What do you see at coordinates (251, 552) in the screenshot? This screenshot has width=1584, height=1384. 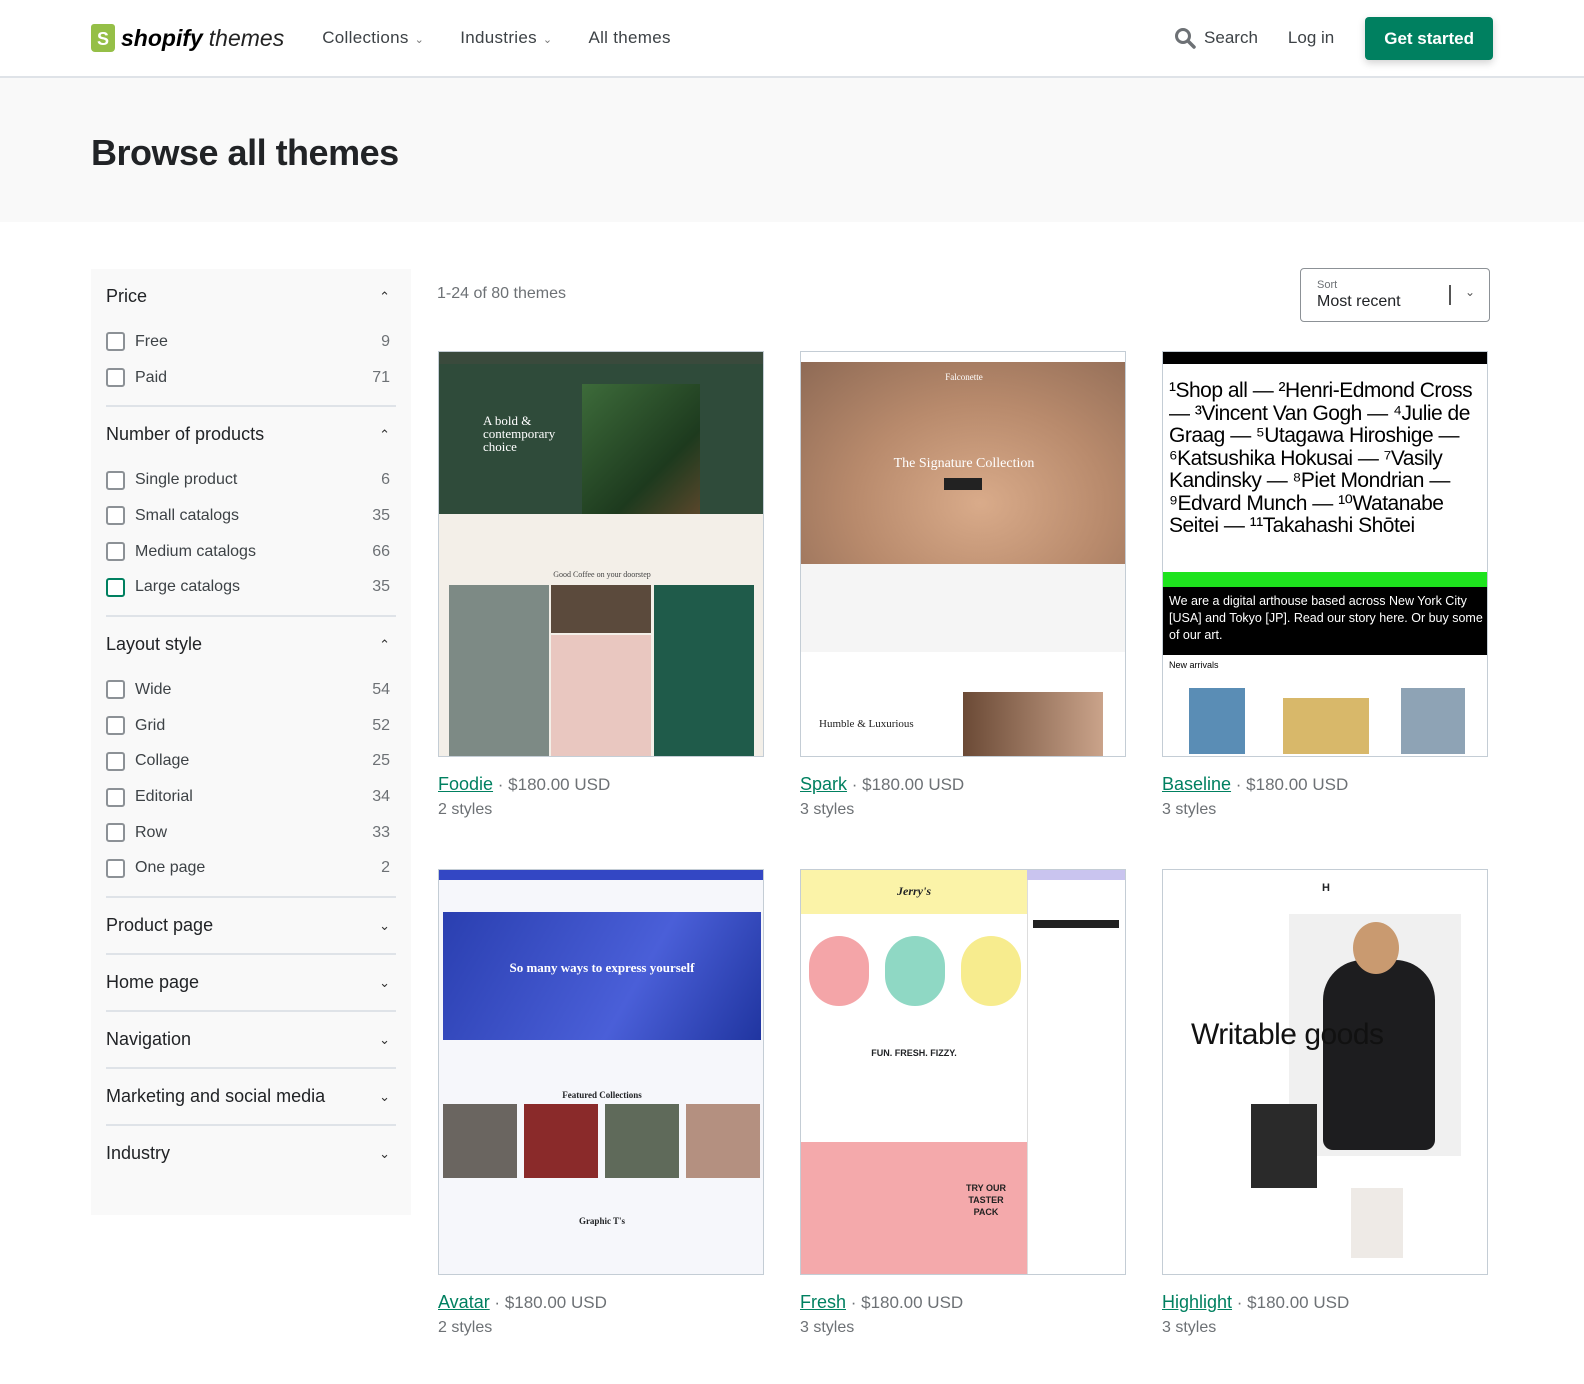 I see `filter-option: Medium catalogs 66` at bounding box center [251, 552].